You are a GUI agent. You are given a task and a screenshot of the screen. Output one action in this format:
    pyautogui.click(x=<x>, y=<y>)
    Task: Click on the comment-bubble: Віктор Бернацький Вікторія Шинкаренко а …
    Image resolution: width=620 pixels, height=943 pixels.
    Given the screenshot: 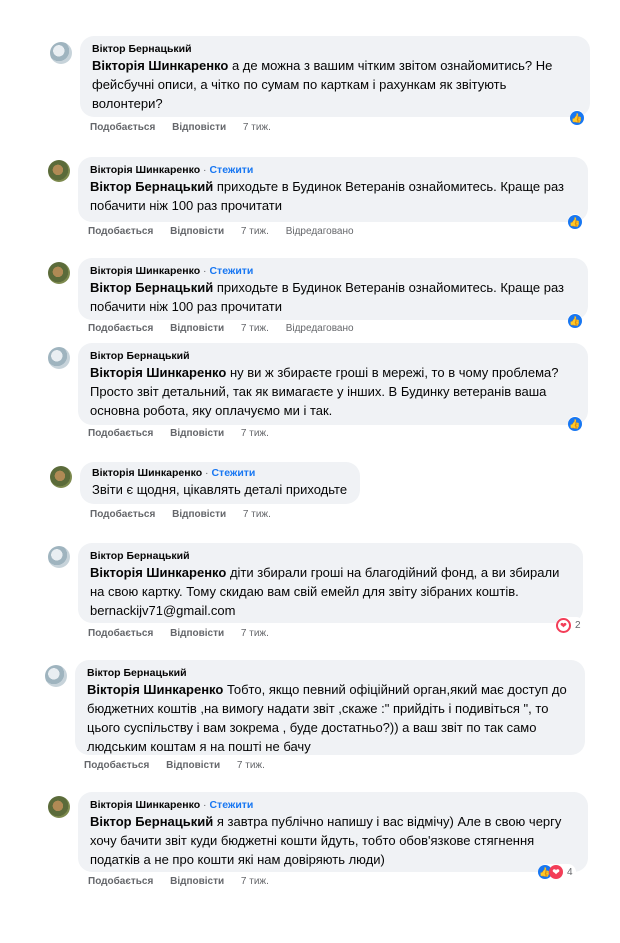 What is the action you would take?
    pyautogui.click(x=335, y=76)
    